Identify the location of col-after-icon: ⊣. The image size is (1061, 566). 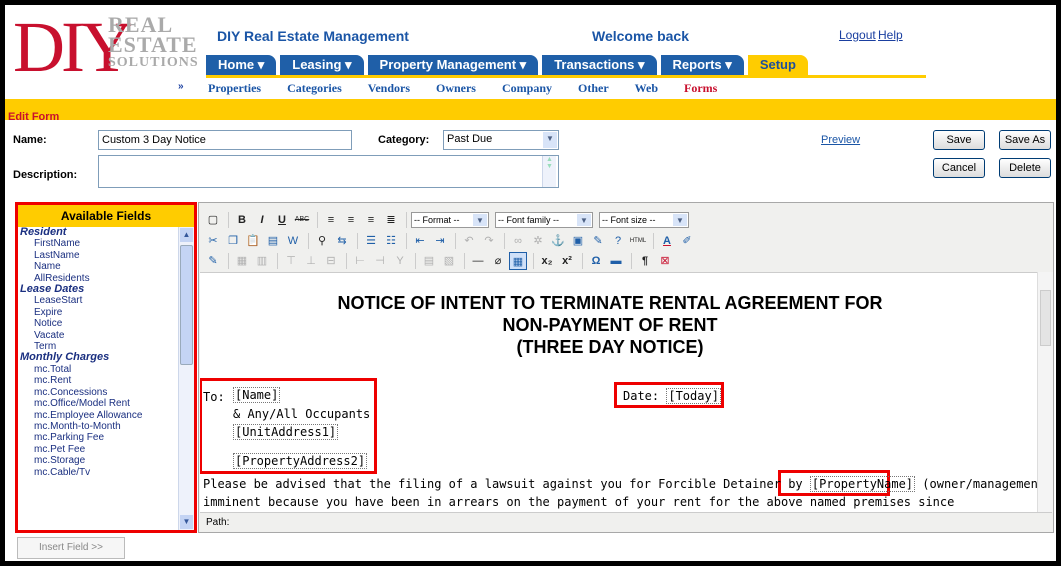
(380, 261).